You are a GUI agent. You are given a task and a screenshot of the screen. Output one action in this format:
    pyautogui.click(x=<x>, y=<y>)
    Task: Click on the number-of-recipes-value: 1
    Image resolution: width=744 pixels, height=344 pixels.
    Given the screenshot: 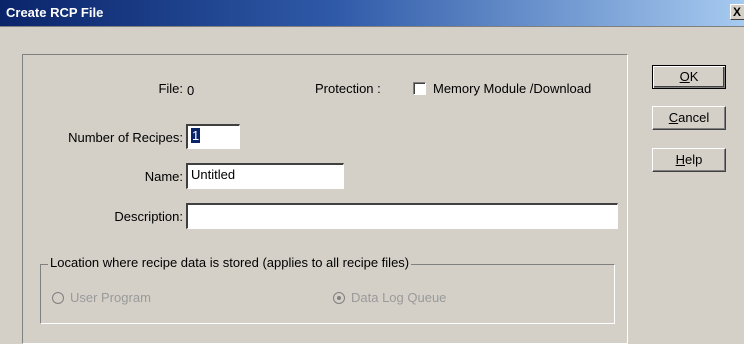 What is the action you would take?
    pyautogui.click(x=196, y=135)
    